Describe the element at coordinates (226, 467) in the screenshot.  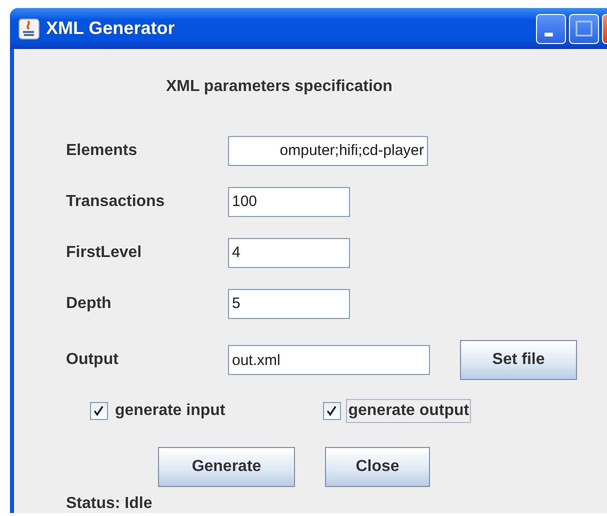
I see `generate-button: Generate` at that location.